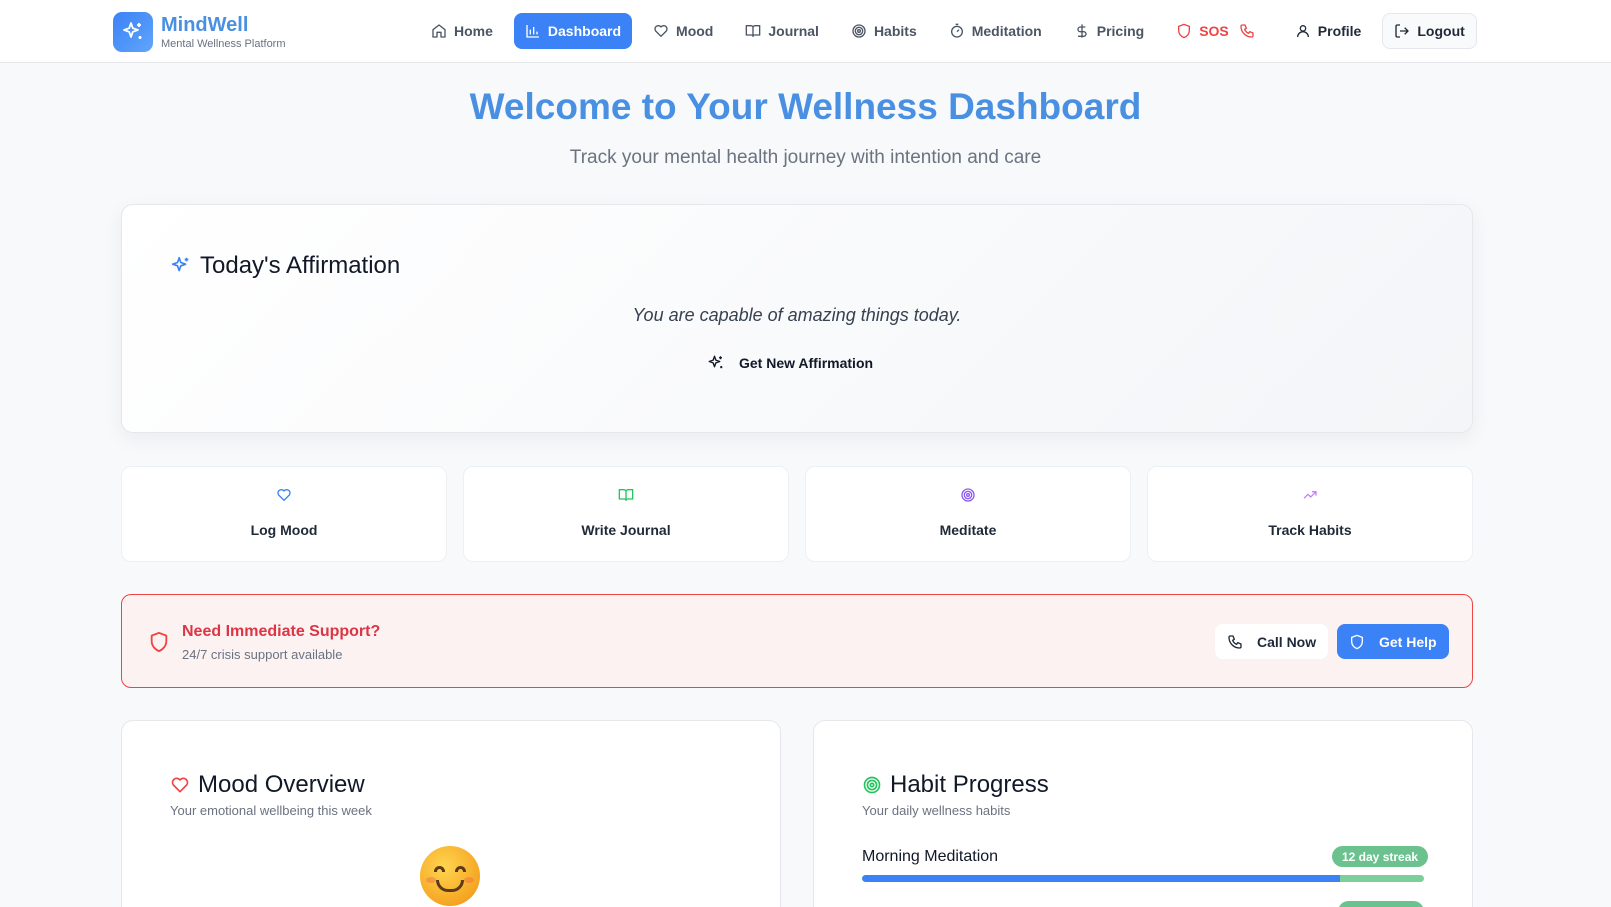 This screenshot has width=1611, height=907. I want to click on call-now-label: Call Now, so click(1287, 641).